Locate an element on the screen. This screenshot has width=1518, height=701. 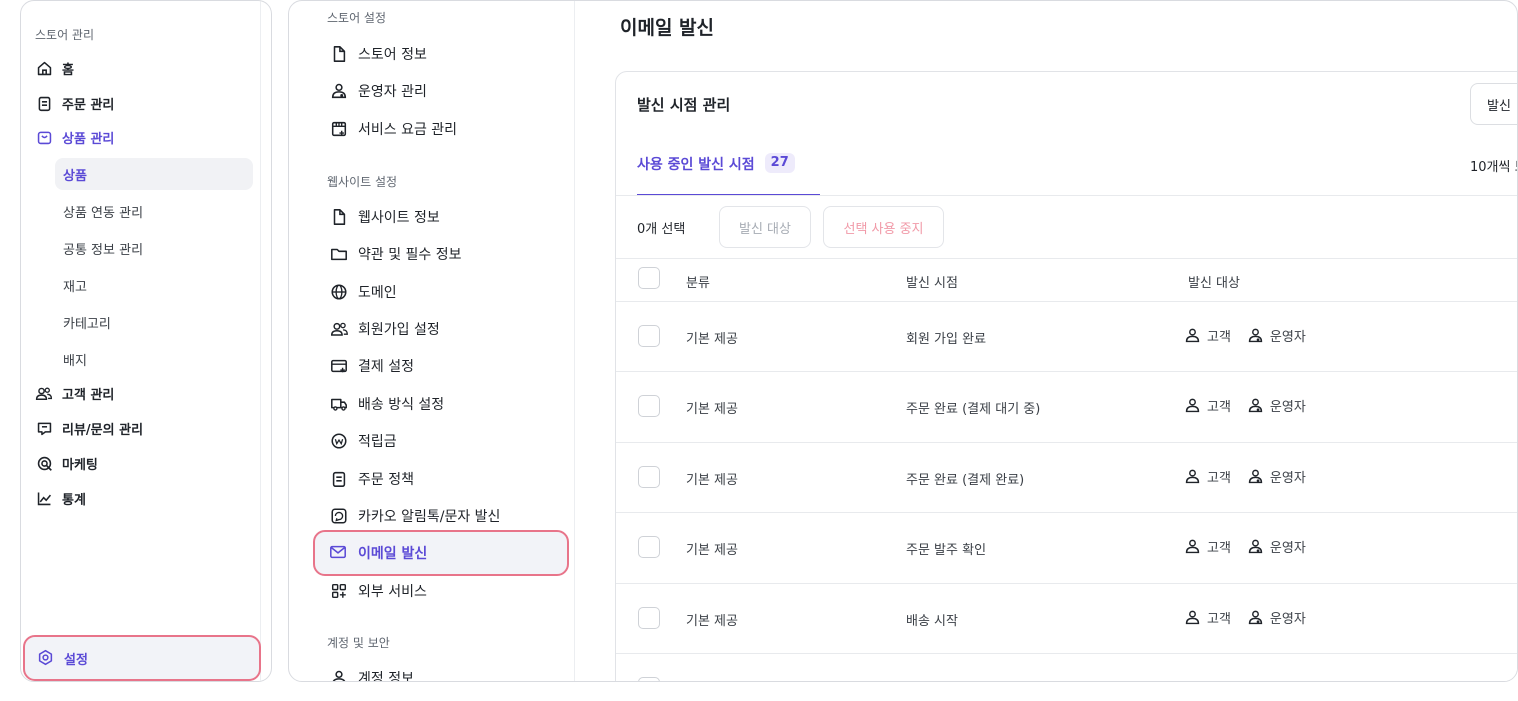
per-page-select: 10개씩 보 is located at coordinates (1493, 165).